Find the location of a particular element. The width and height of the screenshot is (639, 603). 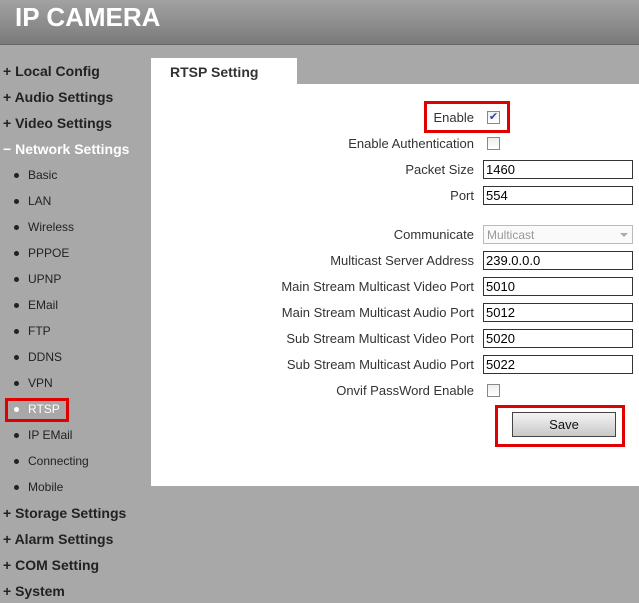

sidebar-item-label: System is located at coordinates (40, 591).